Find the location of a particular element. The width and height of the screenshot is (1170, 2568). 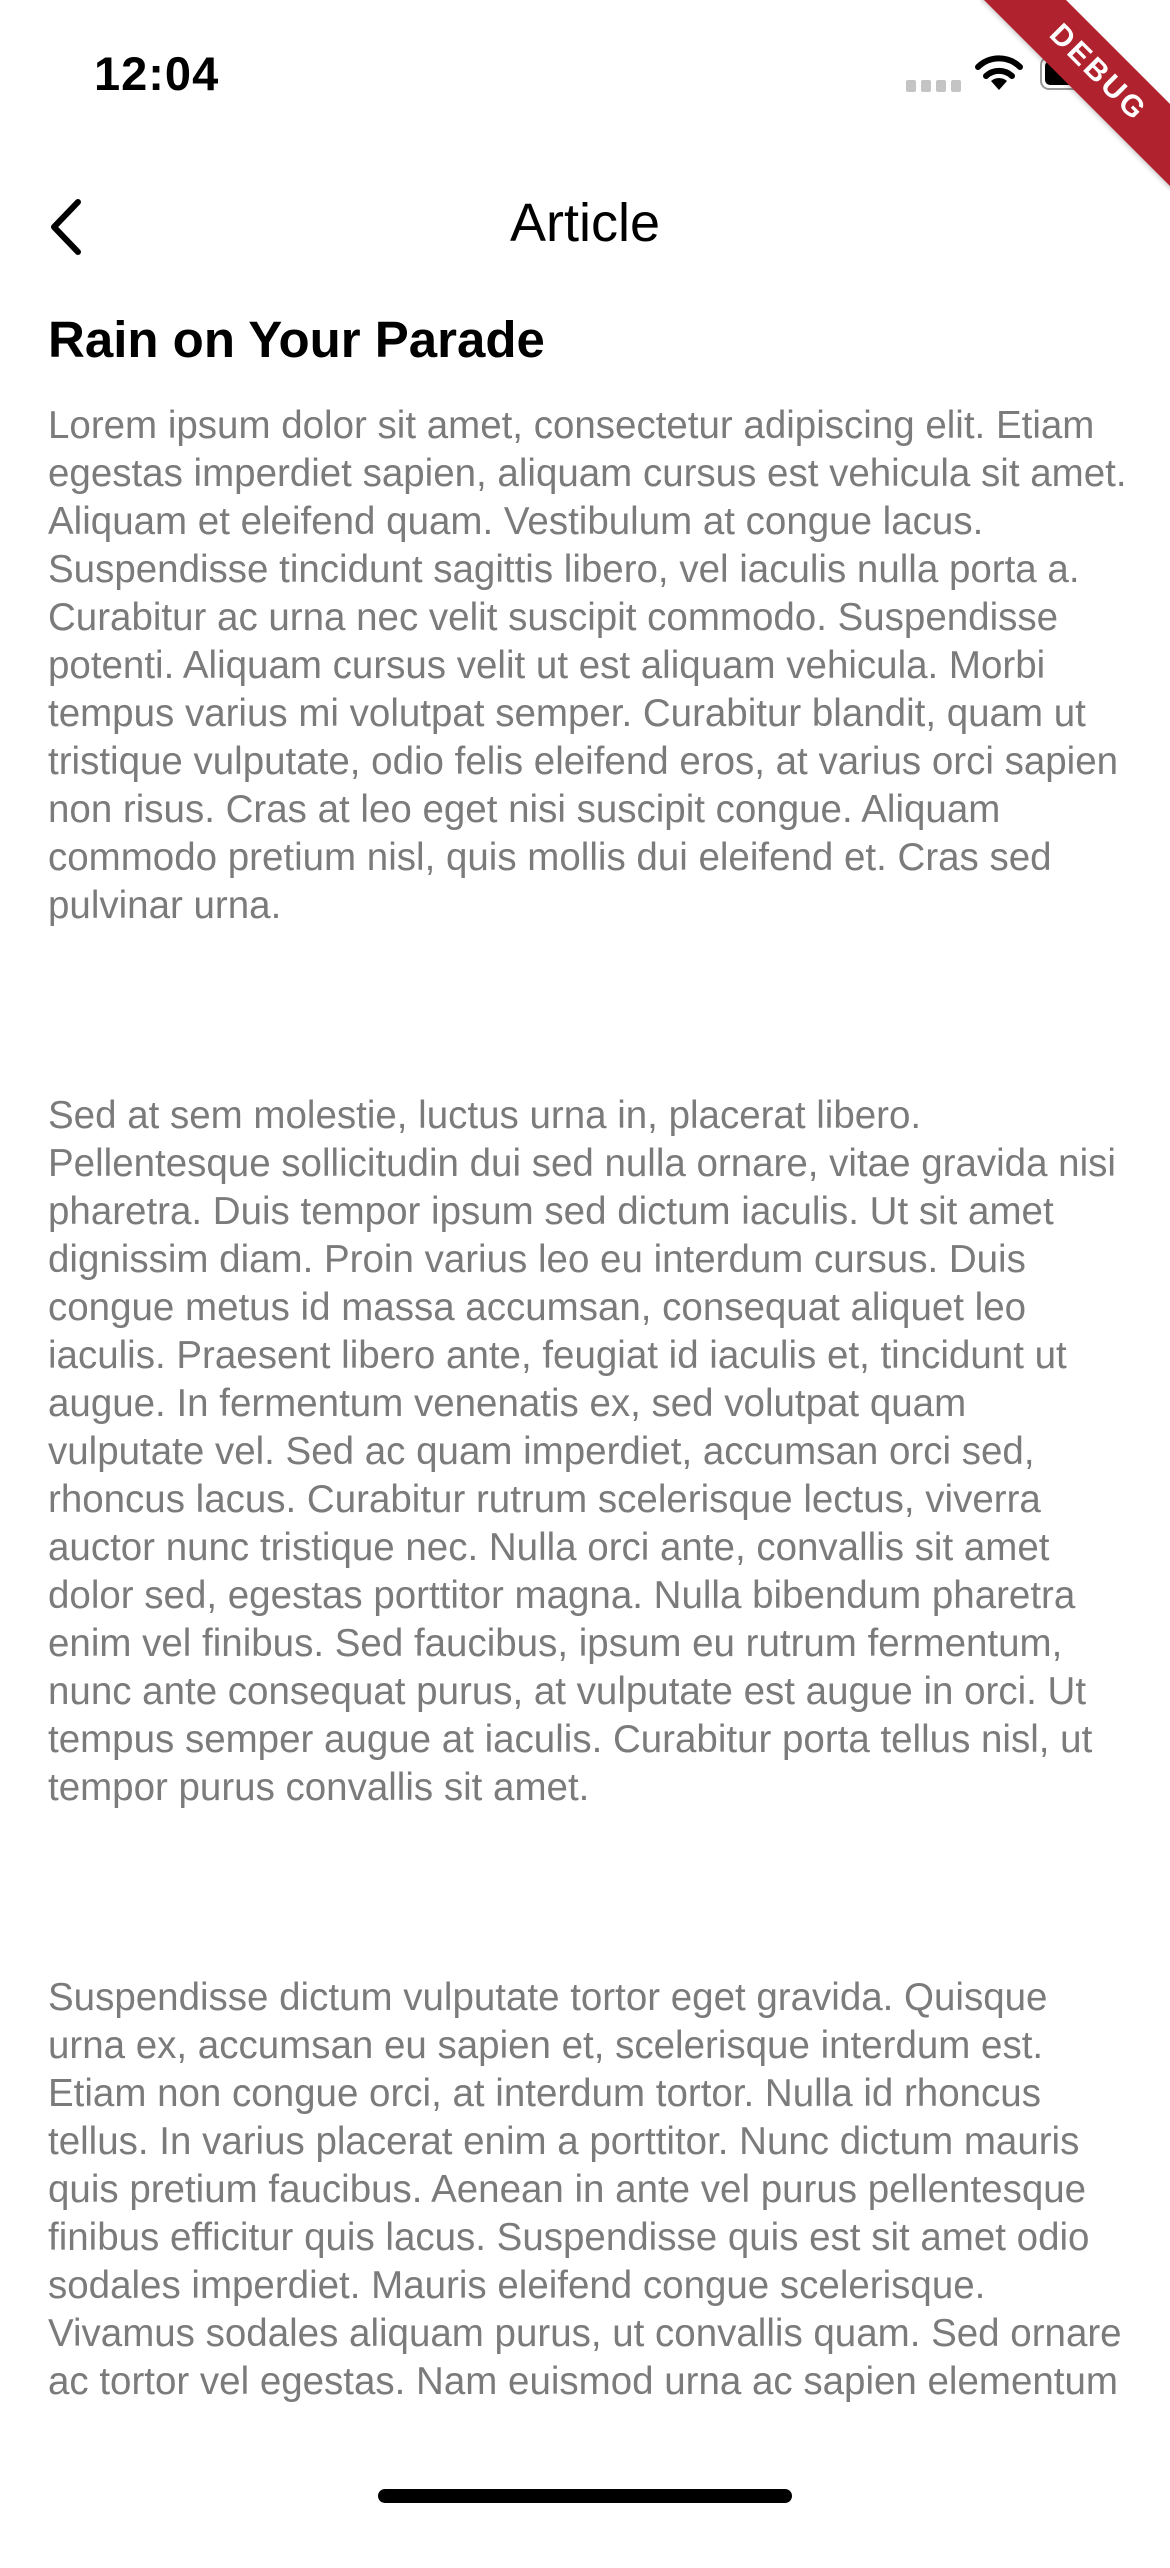

debug-banner-label: DEBUG is located at coordinates (1075, 95).